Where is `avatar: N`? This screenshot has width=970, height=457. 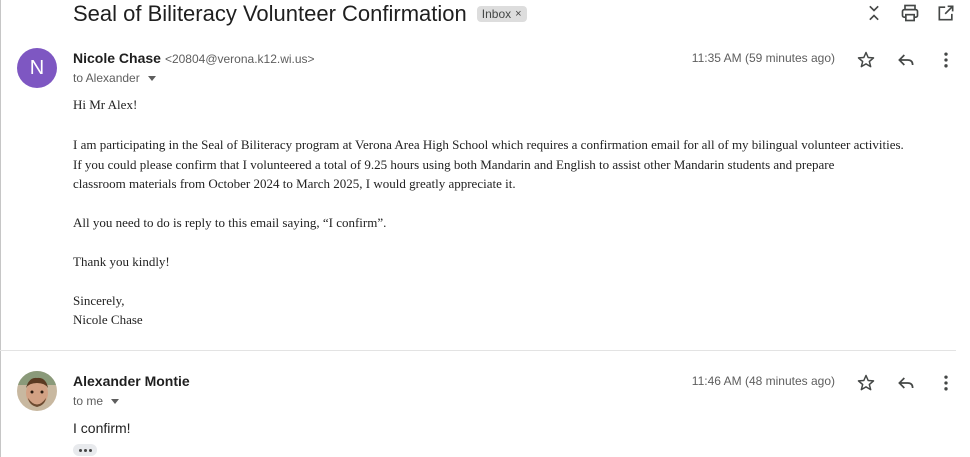 avatar: N is located at coordinates (37, 68).